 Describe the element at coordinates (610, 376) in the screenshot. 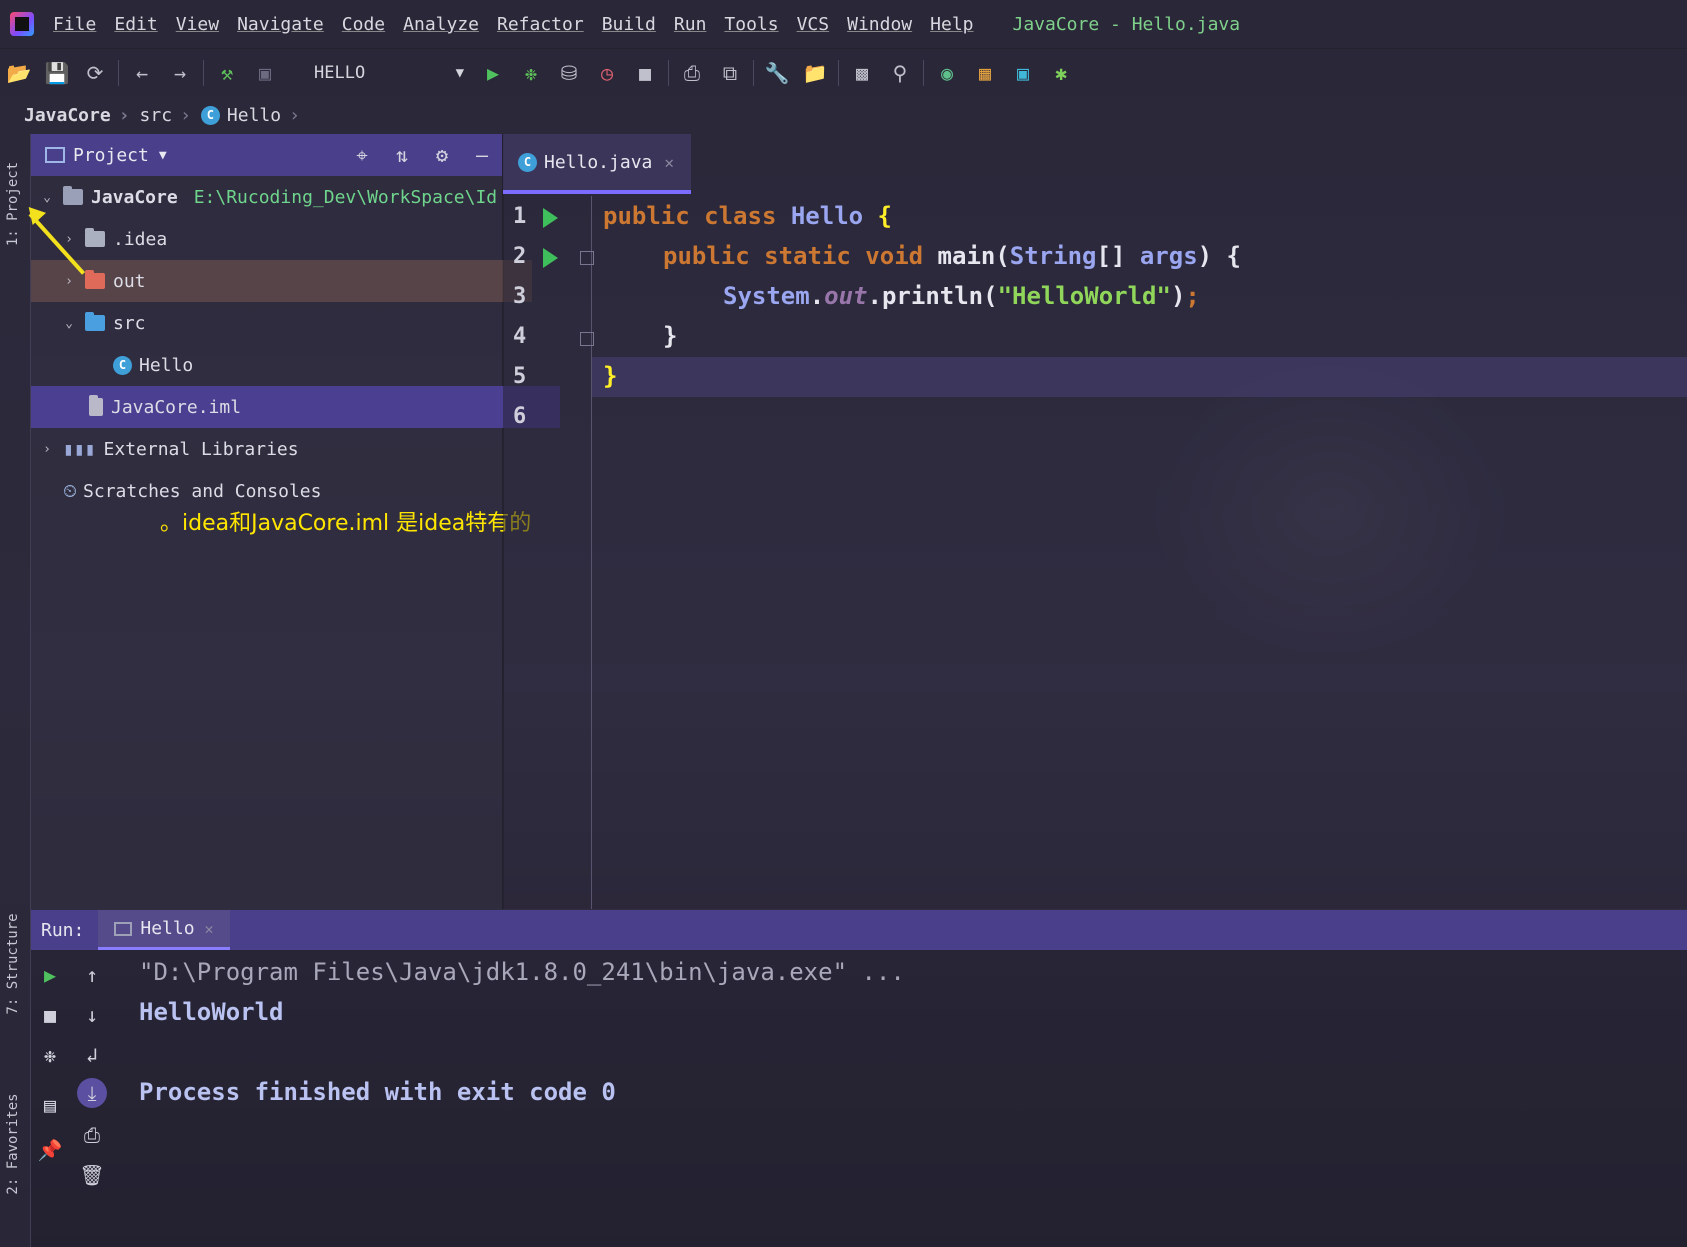

I see `code-line-5: }` at that location.